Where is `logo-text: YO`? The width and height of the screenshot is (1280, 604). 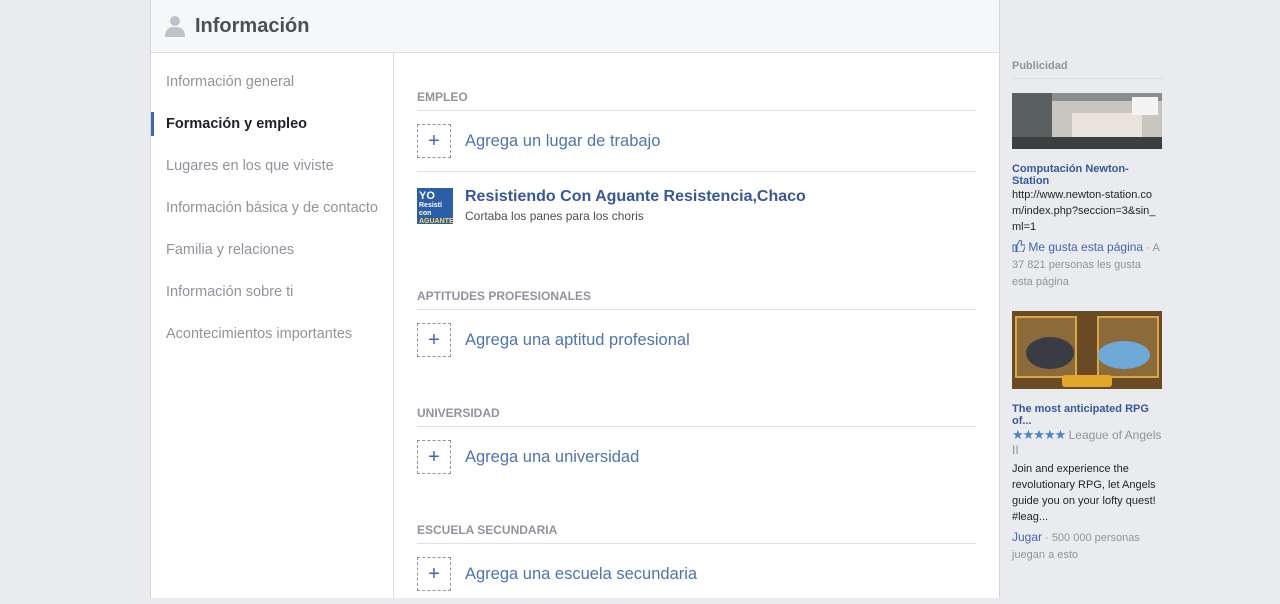 logo-text: YO is located at coordinates (427, 196).